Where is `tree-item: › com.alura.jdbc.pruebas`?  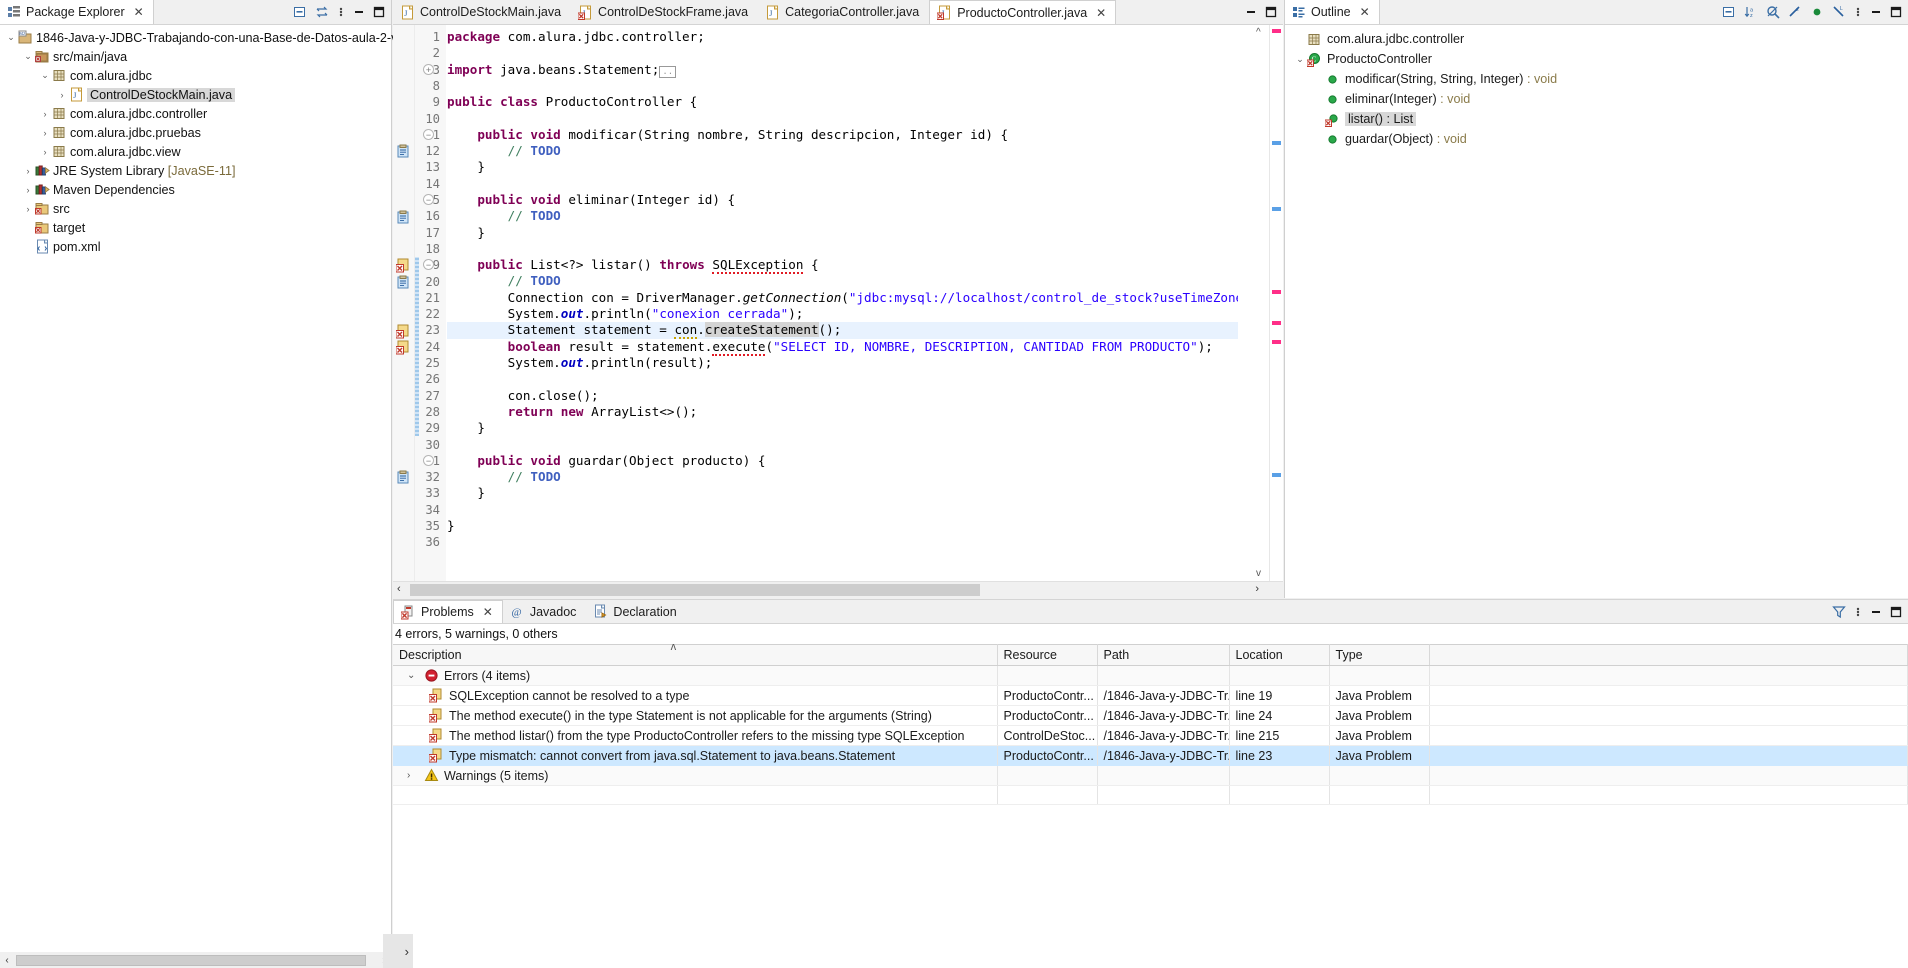
tree-item: › com.alura.jdbc.pruebas is located at coordinates (195, 132).